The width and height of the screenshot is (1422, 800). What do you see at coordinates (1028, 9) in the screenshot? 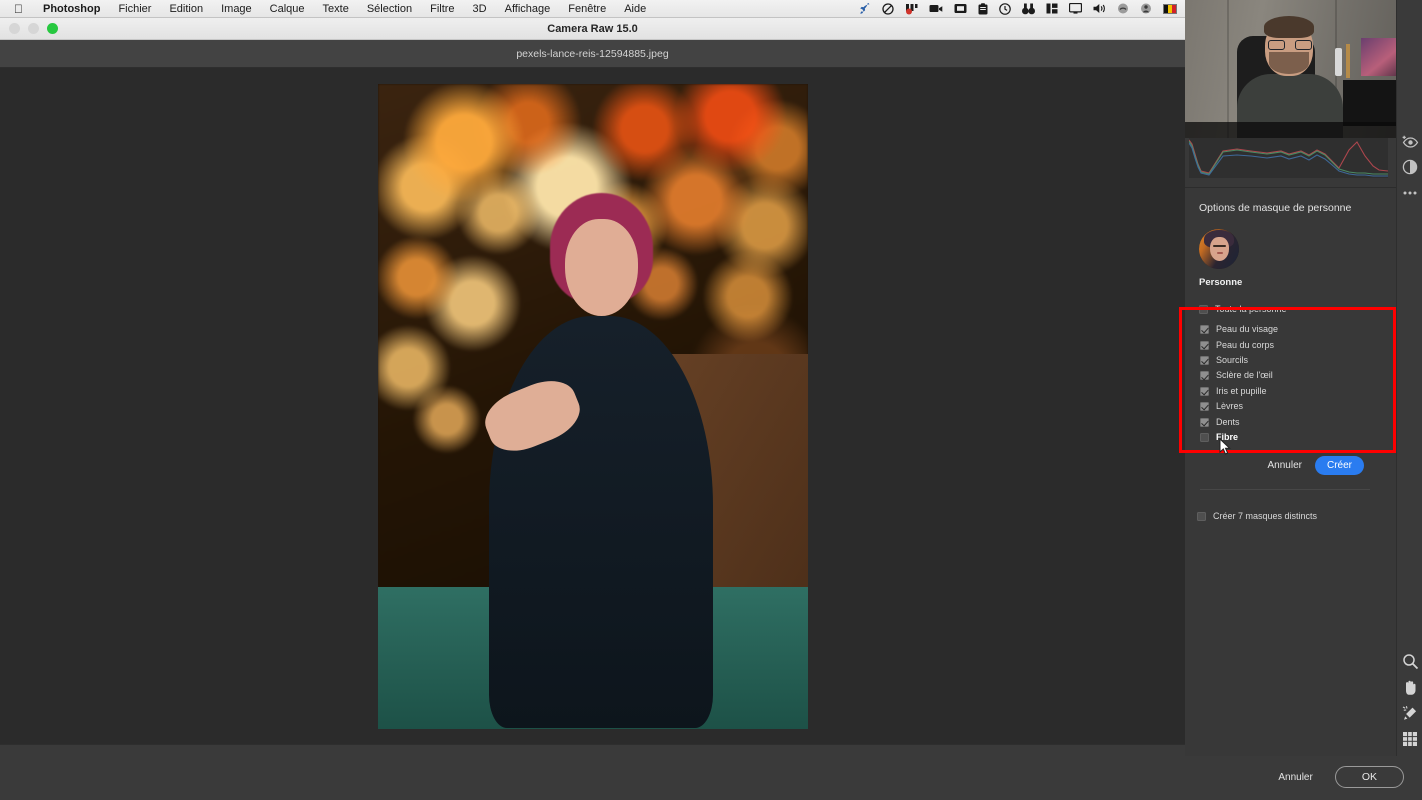
I see `binoculars-icon` at bounding box center [1028, 9].